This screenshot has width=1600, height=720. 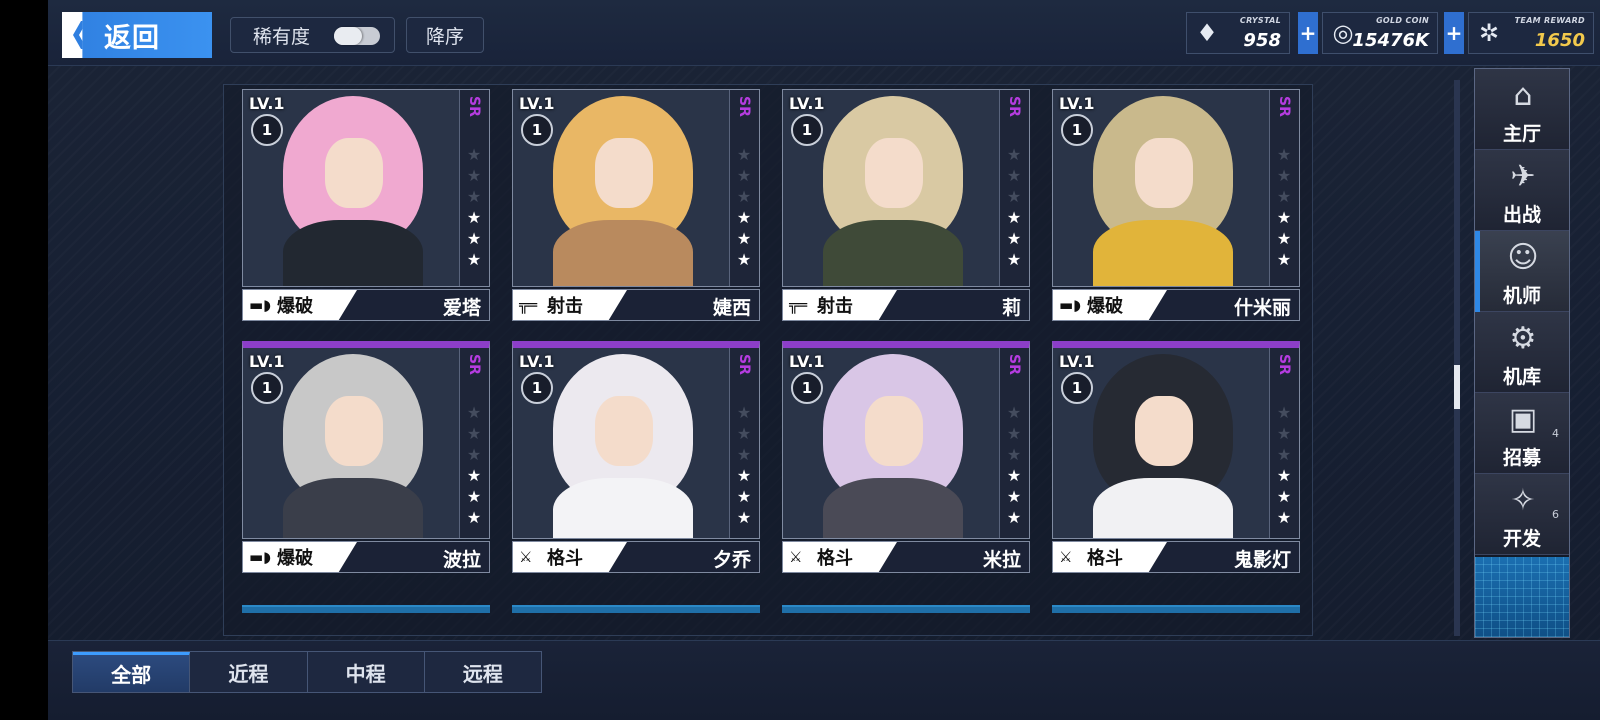 What do you see at coordinates (1457, 387) in the screenshot?
I see `scrollbar-thumb` at bounding box center [1457, 387].